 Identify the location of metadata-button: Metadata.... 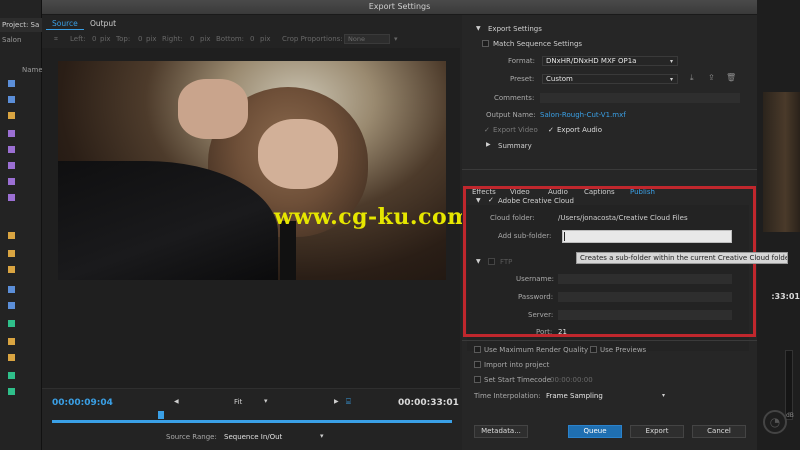
(501, 431).